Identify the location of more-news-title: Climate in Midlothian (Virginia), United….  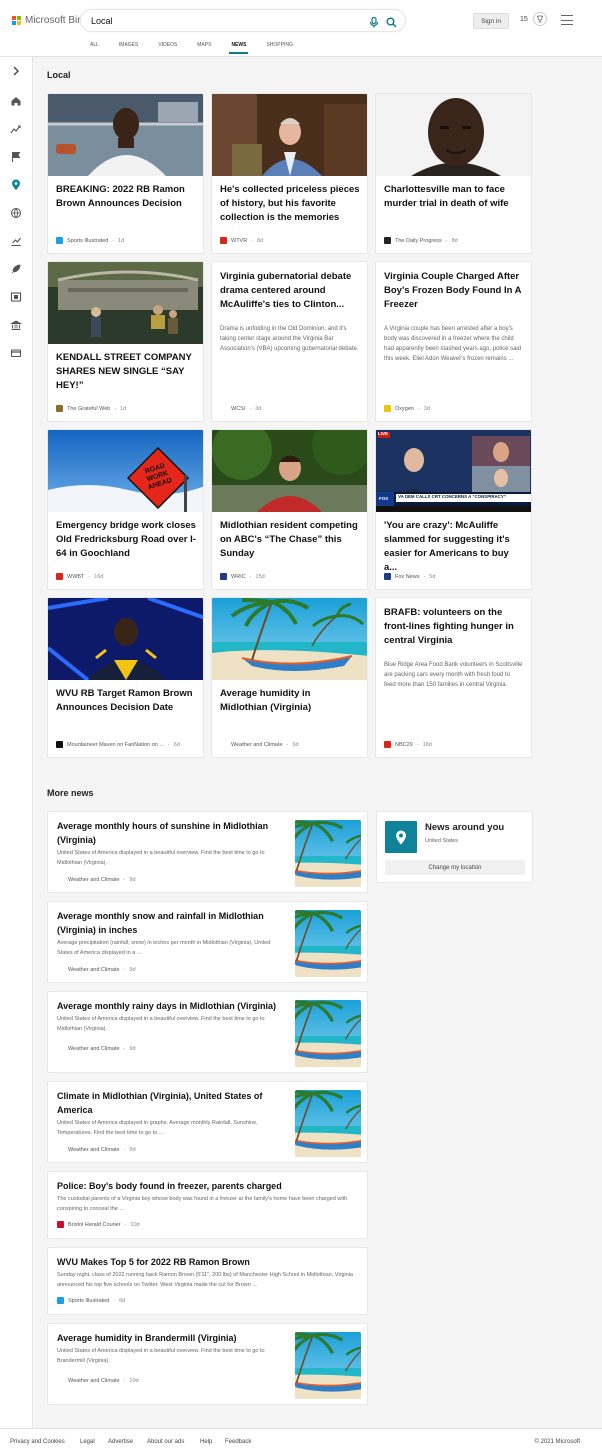
(172, 1103).